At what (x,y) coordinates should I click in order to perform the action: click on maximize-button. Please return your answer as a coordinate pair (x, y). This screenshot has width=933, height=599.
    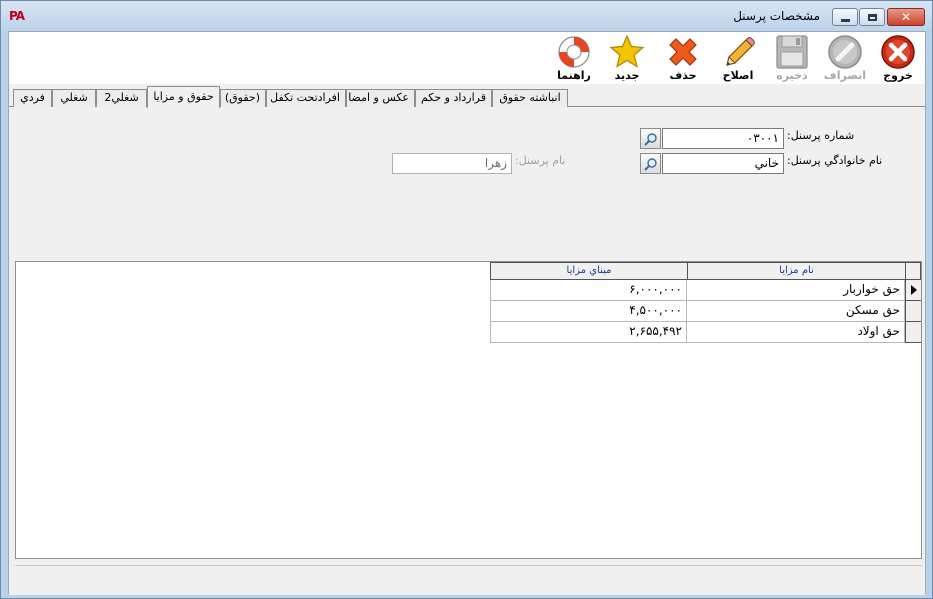
    Looking at the image, I should click on (872, 17).